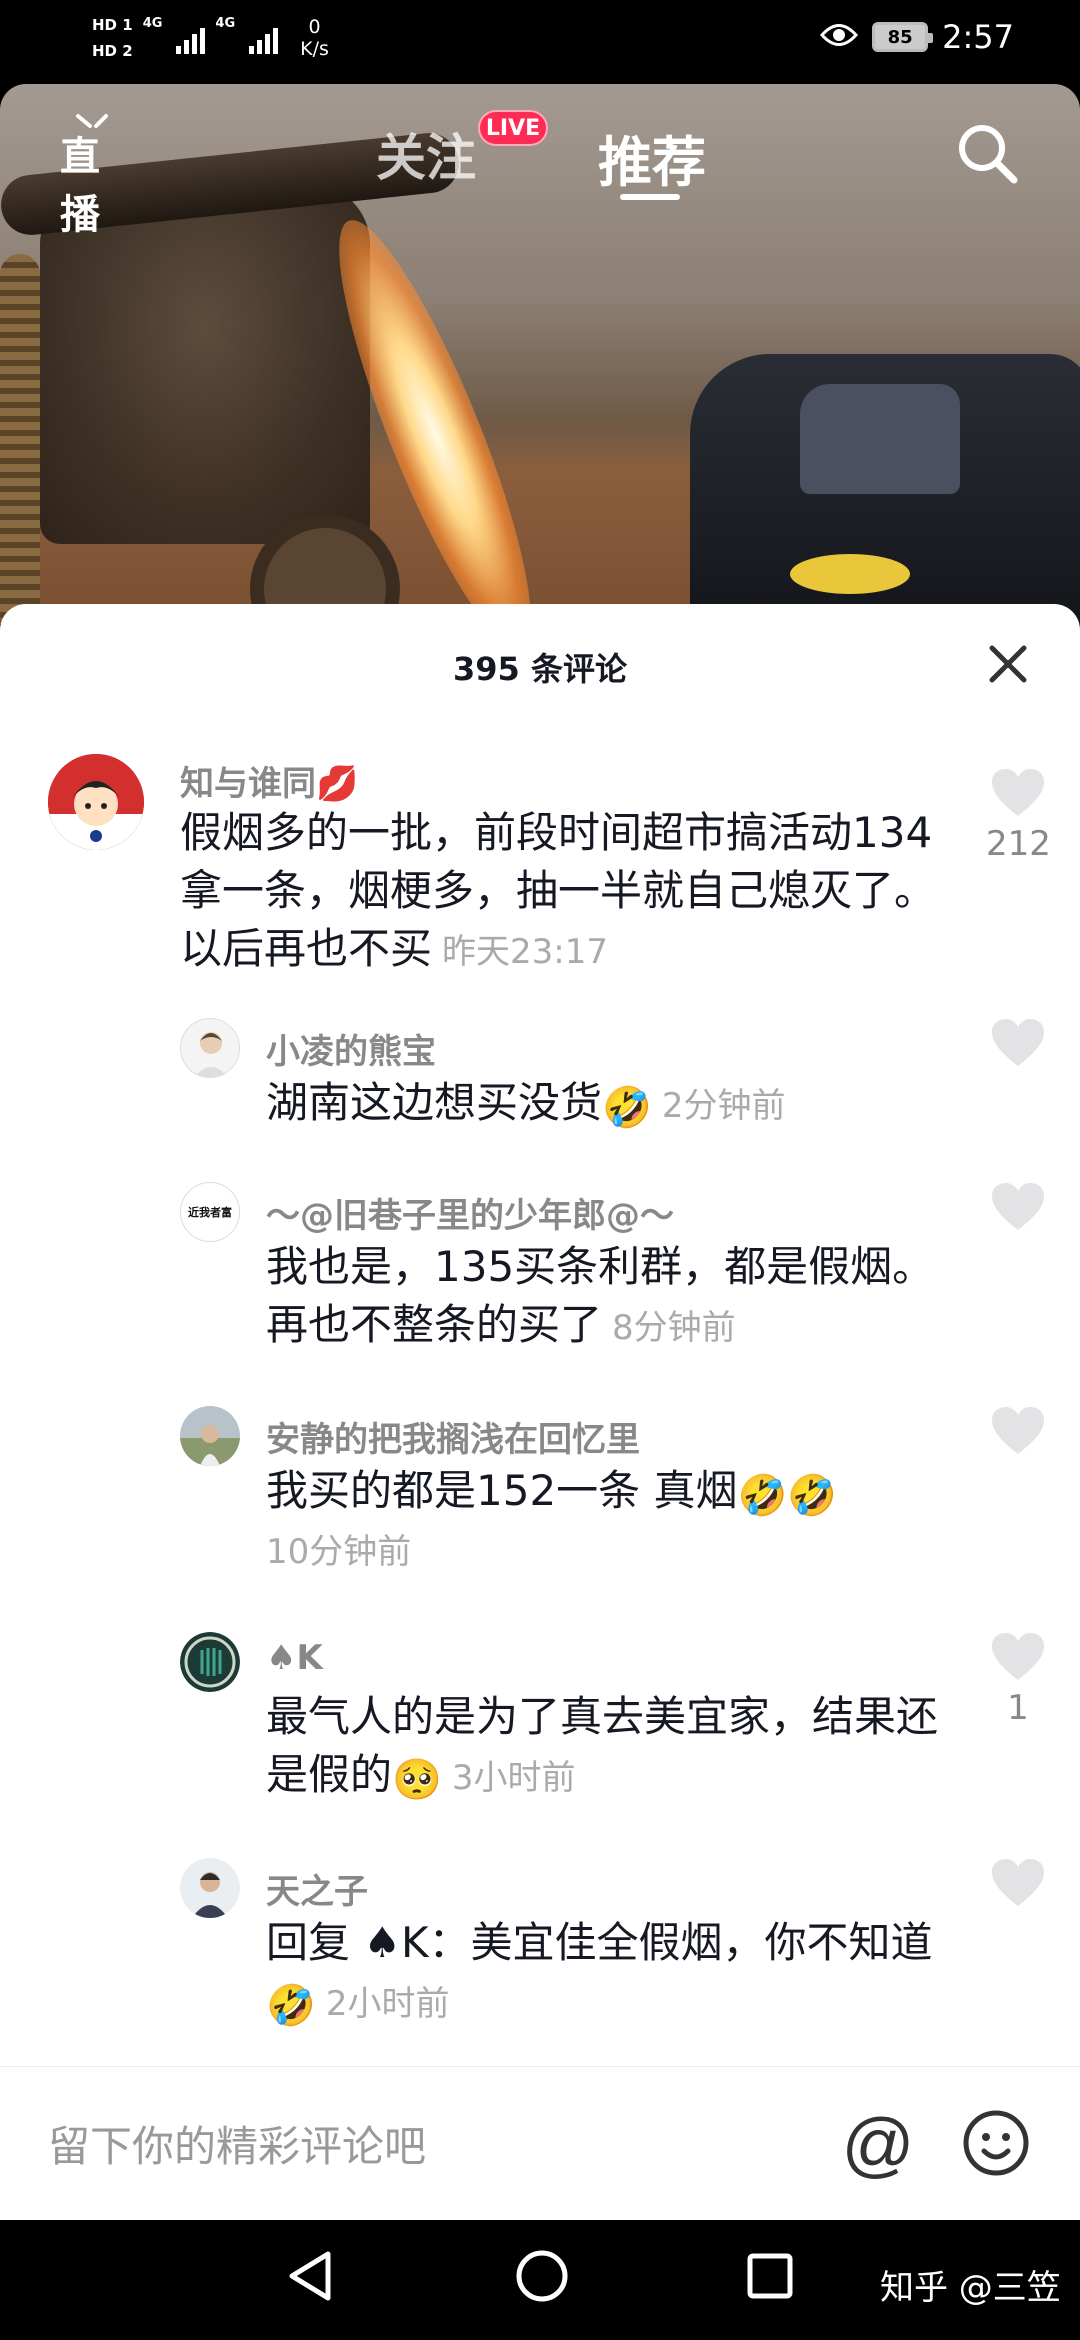 Image resolution: width=1080 pixels, height=2340 pixels. Describe the element at coordinates (453, 1436) in the screenshot. I see `reply-username: 安静的把我搁浅在回忆里` at that location.